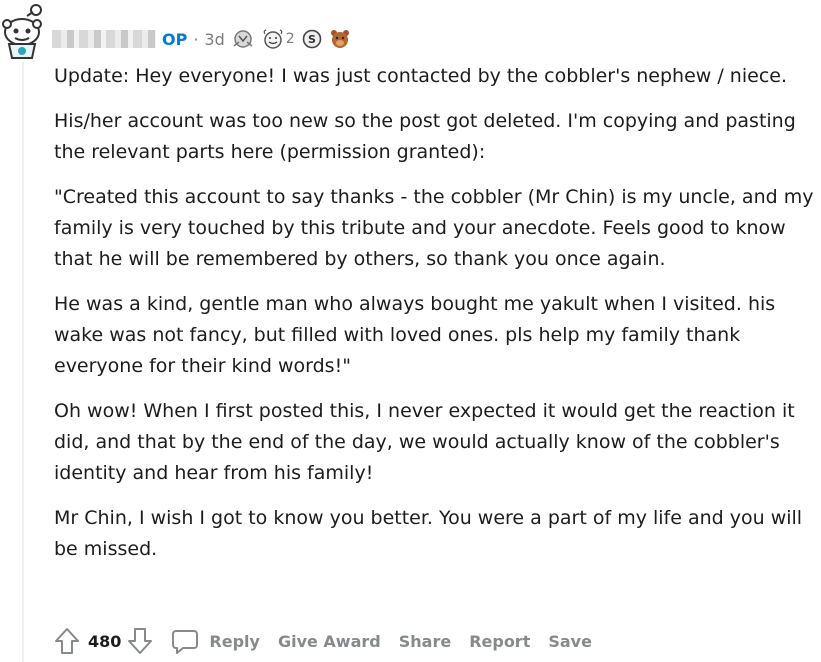 This screenshot has width=821, height=662. Describe the element at coordinates (290, 39) in the screenshot. I see `award-count: 2` at that location.